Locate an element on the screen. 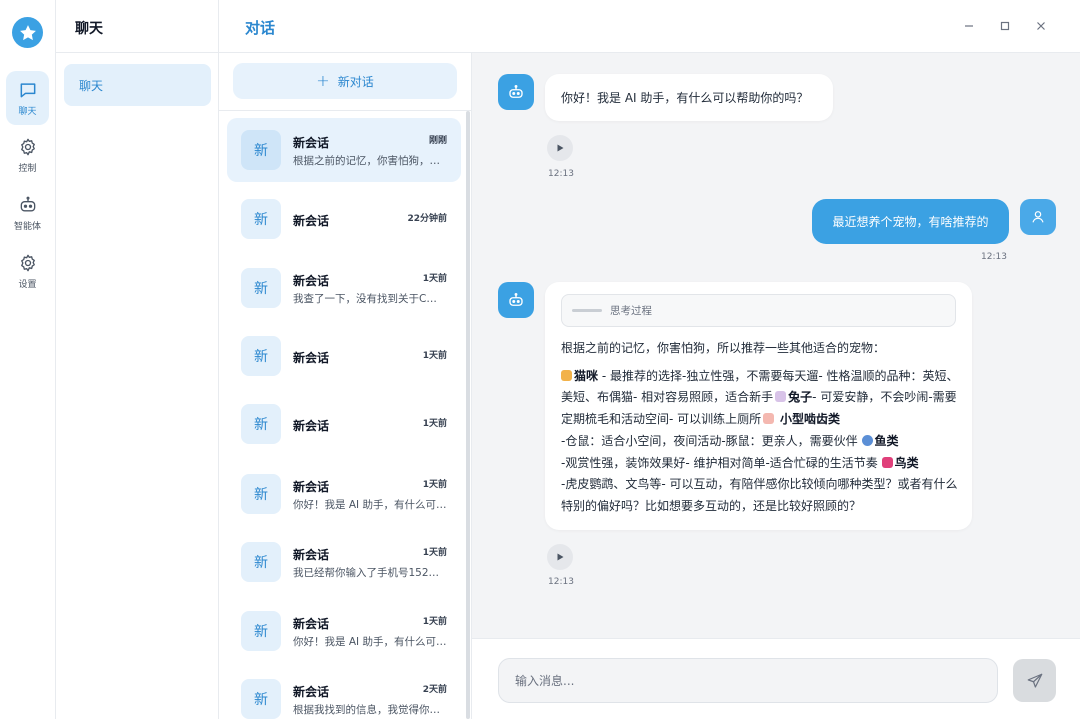  rail-label-control: 控制 is located at coordinates (27, 168).